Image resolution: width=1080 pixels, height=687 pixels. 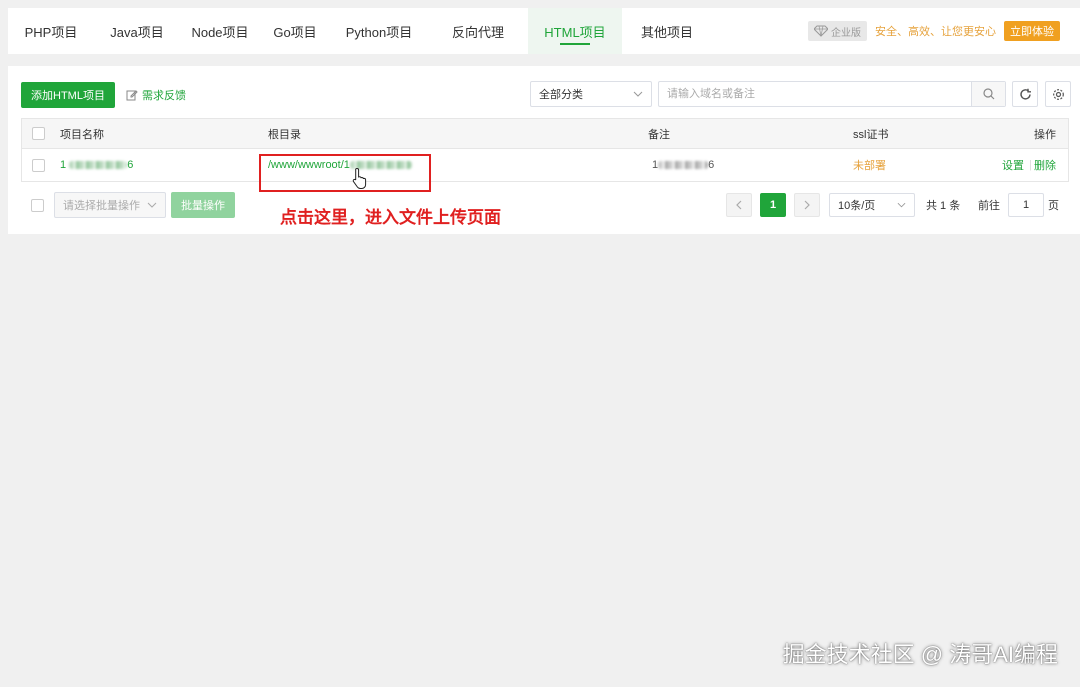 I want to click on remark-text: 16, so click(x=683, y=165).